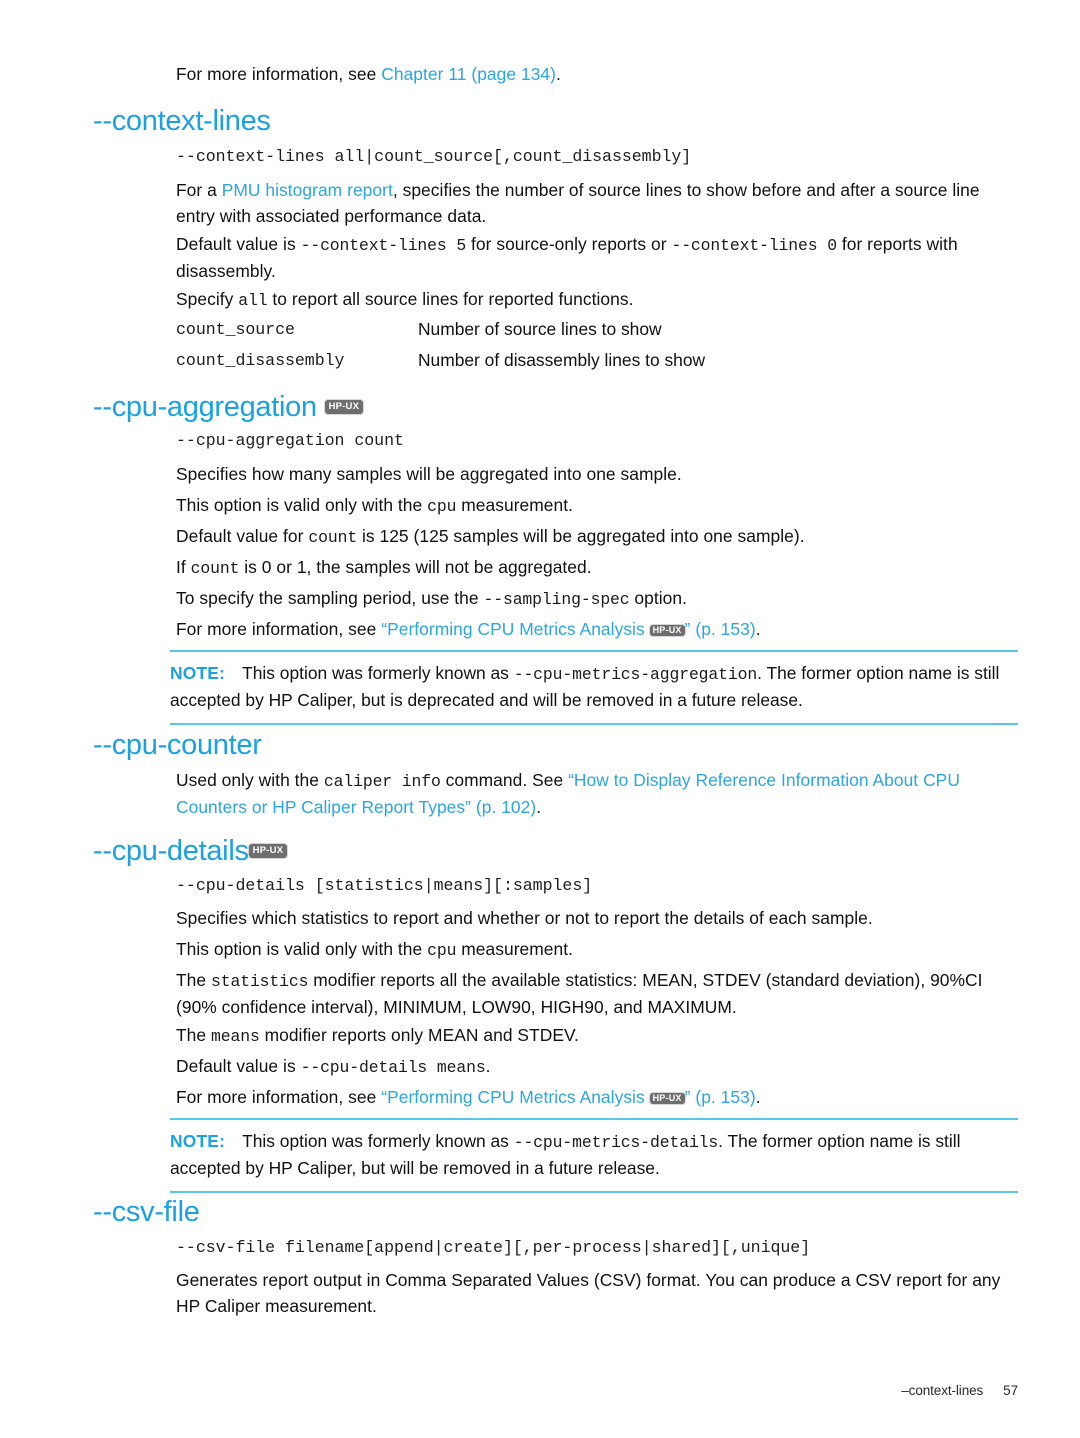 This screenshot has width=1080, height=1438. Describe the element at coordinates (419, 1035) in the screenshot. I see `p4-text-b: modifier reports only MEAN and STDEV.` at that location.